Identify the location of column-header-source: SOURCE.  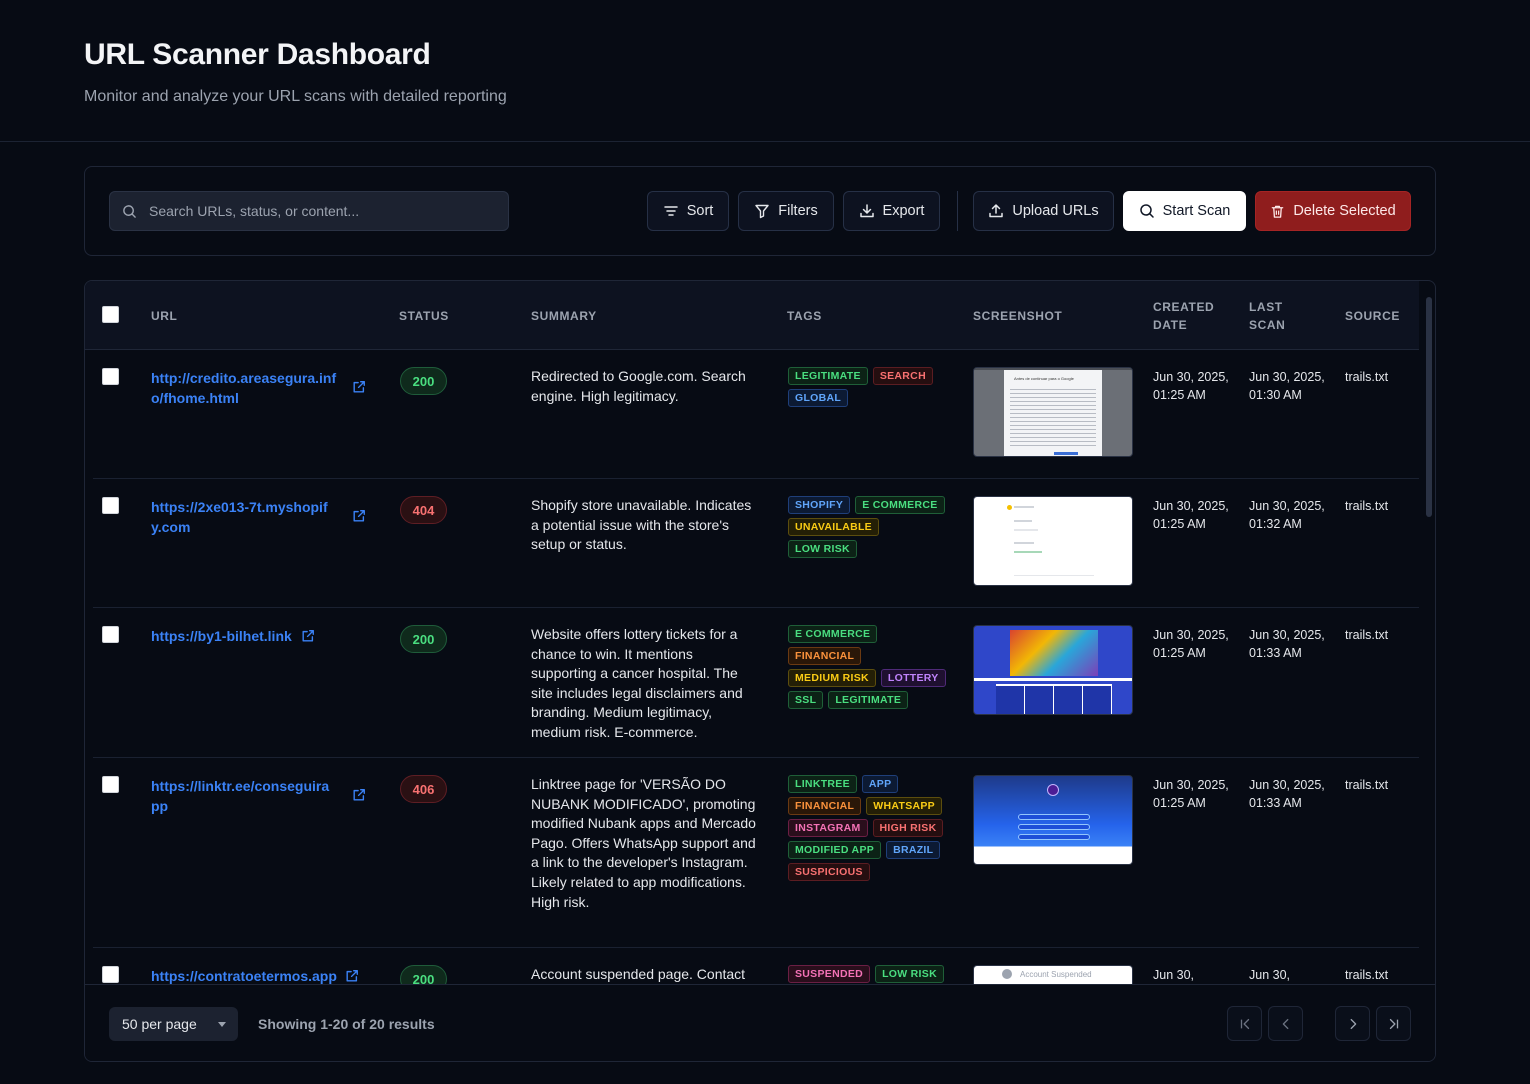
(1372, 316).